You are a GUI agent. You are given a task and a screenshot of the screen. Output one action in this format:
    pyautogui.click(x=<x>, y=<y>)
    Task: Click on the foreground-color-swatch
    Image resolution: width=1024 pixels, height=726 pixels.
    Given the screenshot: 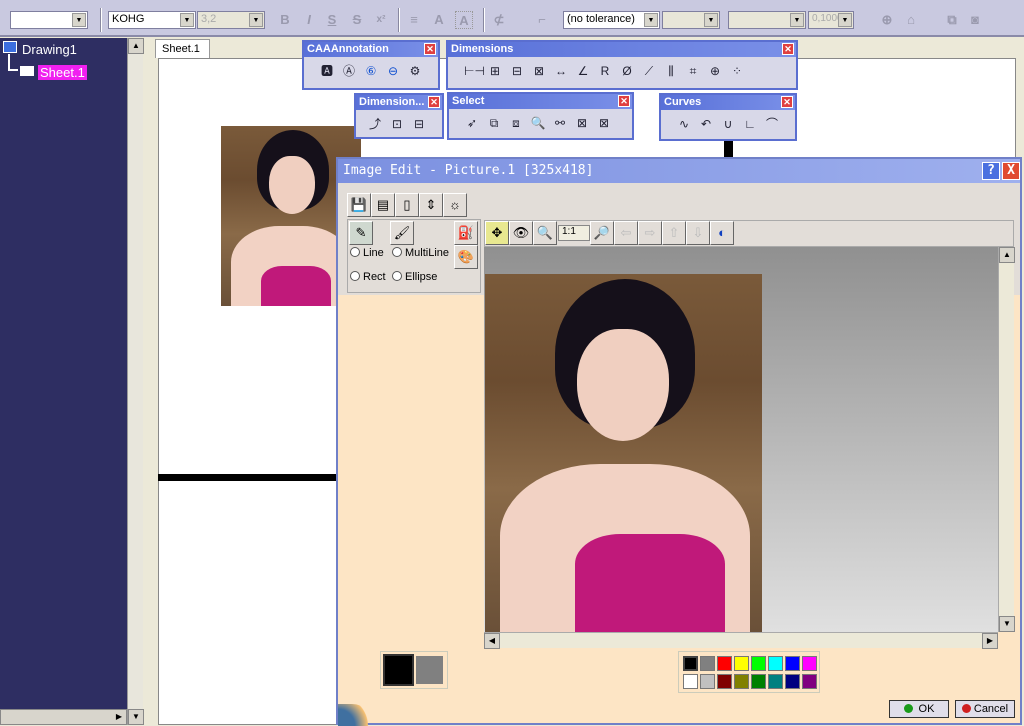 What is the action you would take?
    pyautogui.click(x=398, y=670)
    